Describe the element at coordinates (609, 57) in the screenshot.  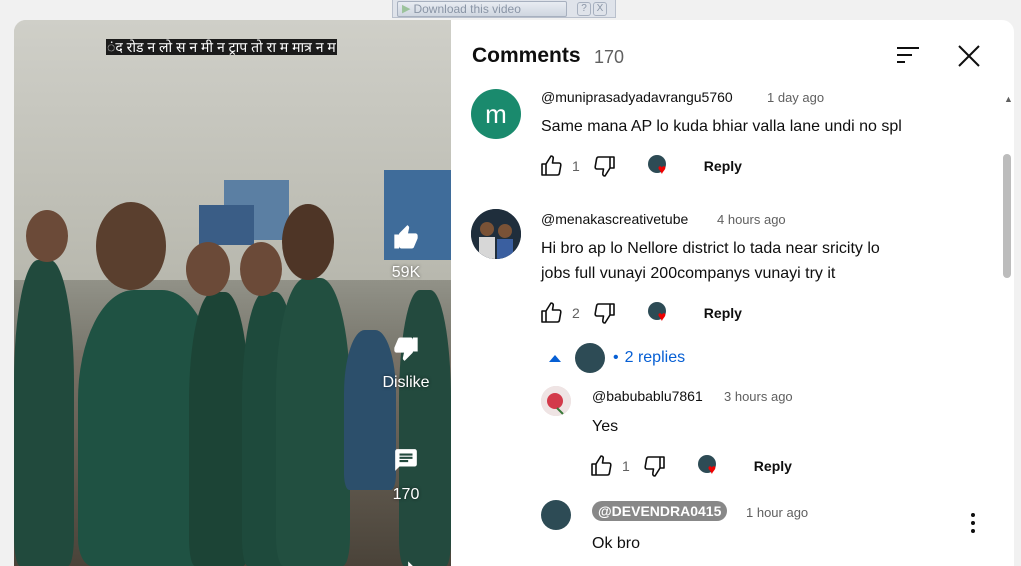
I see `comments-header-count: 170` at that location.